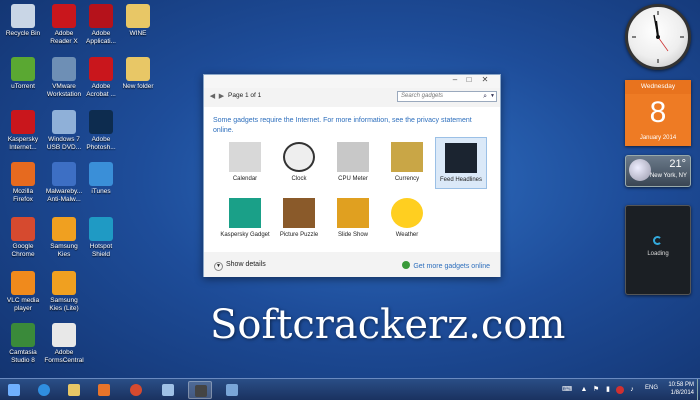 The image size is (700, 400). I want to click on gadget-tile: Picture Puzzle, so click(299, 219).